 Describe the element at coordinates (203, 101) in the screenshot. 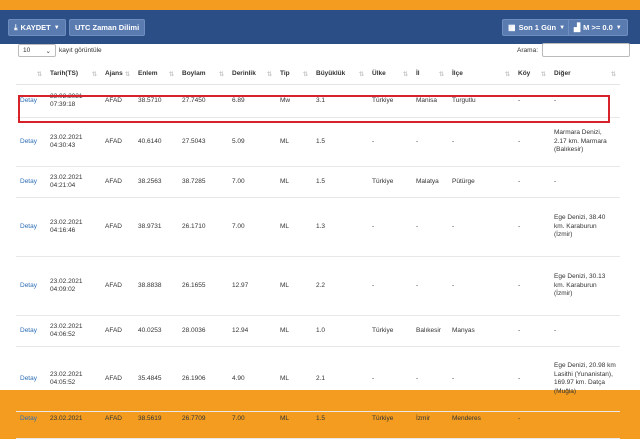

I see `lon-cell: 27.7450` at that location.